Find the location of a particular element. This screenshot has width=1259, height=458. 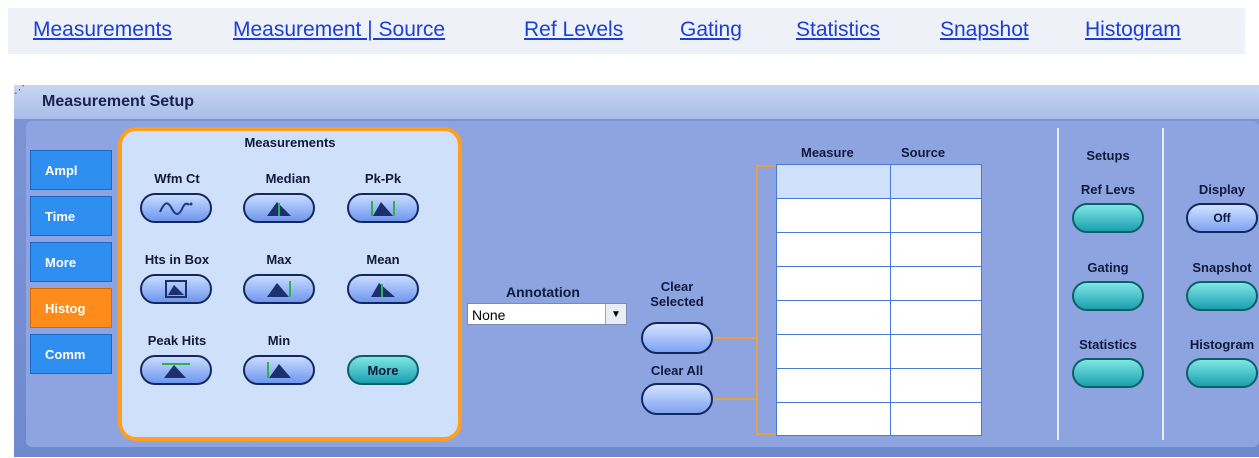

statistics-button is located at coordinates (1108, 373).